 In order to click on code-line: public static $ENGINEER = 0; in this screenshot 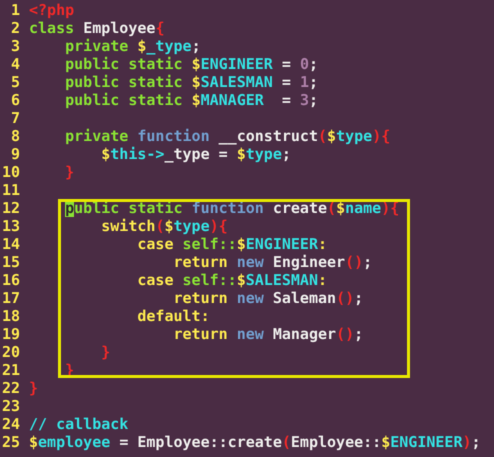, I will do `click(191, 64)`.